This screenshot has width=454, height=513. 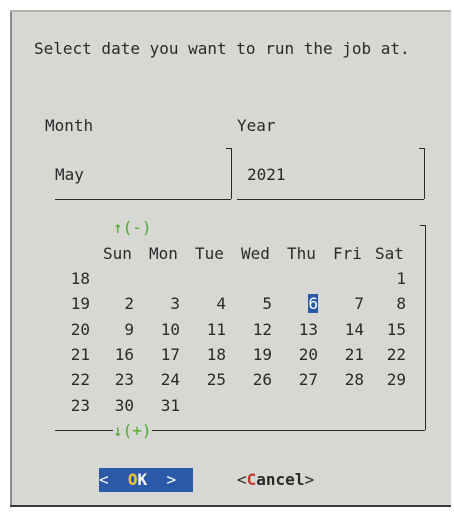 I want to click on calendar-day: 14, so click(x=352, y=330).